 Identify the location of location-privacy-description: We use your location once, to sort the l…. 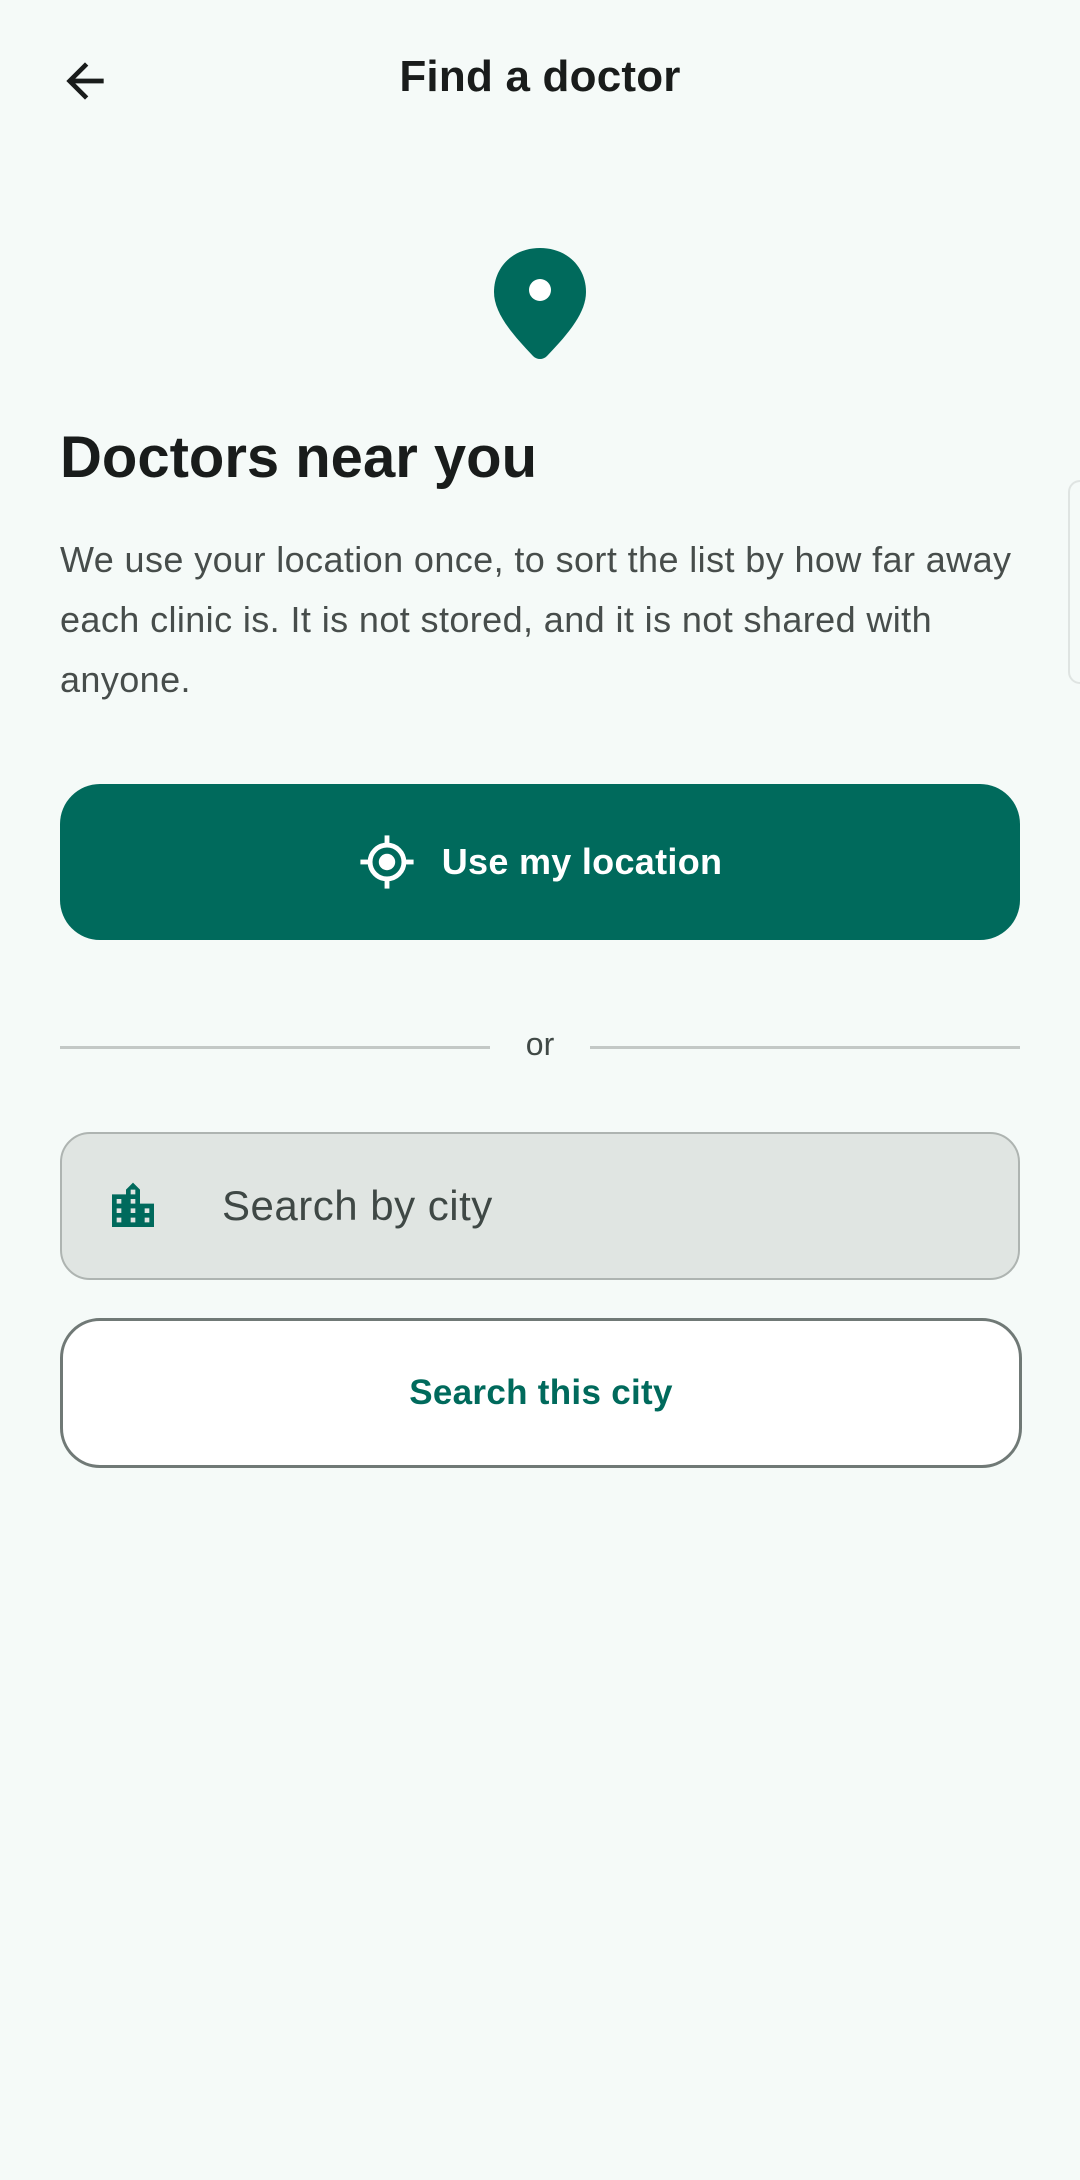
(536, 619).